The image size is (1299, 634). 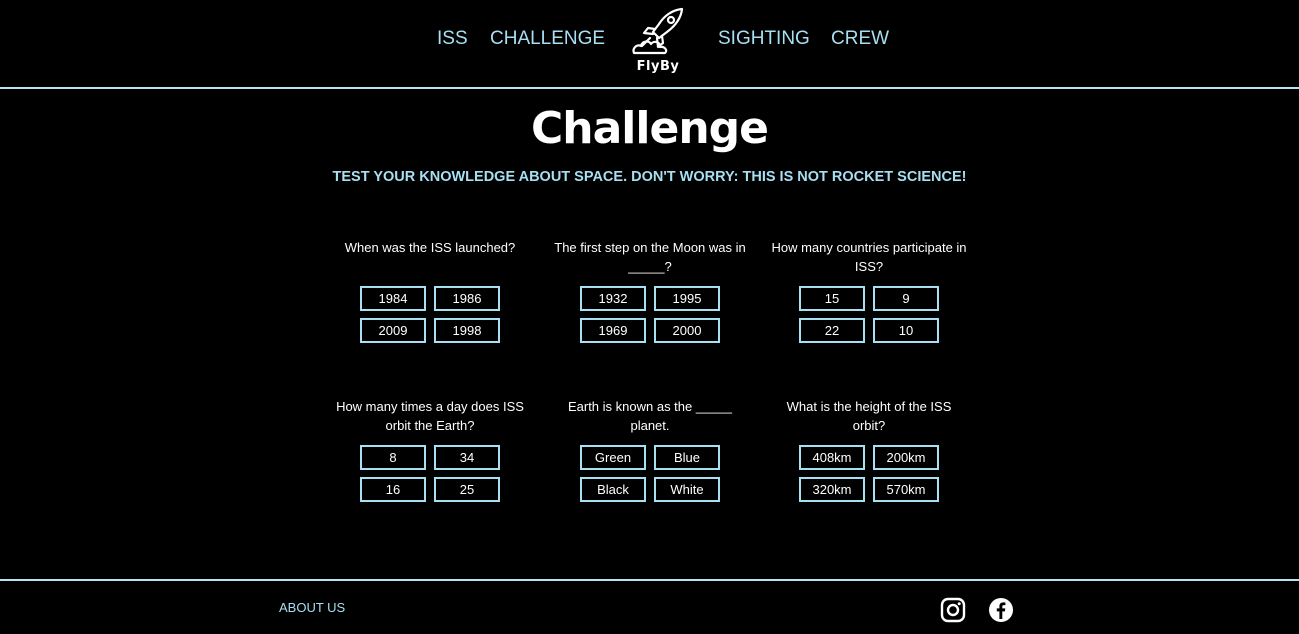 What do you see at coordinates (953, 610) in the screenshot?
I see `instagram-icon` at bounding box center [953, 610].